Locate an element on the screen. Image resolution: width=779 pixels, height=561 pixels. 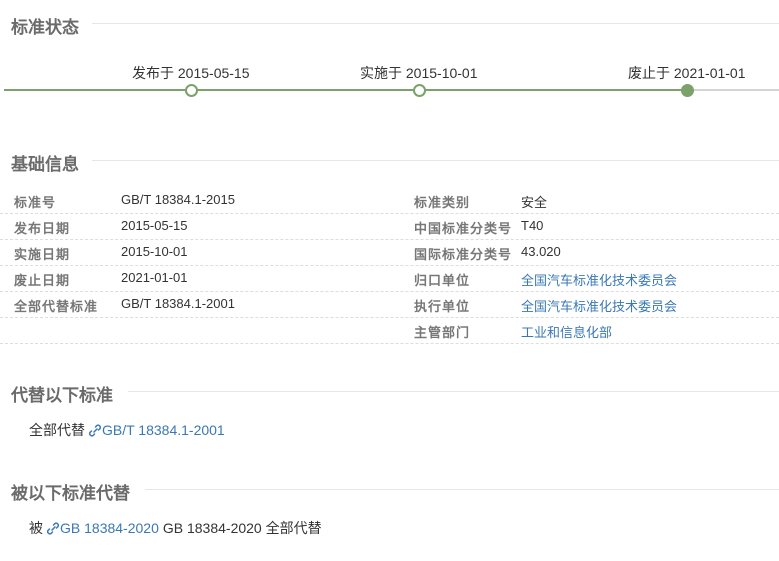
field-label: 中国标准分类号 is located at coordinates (463, 228).